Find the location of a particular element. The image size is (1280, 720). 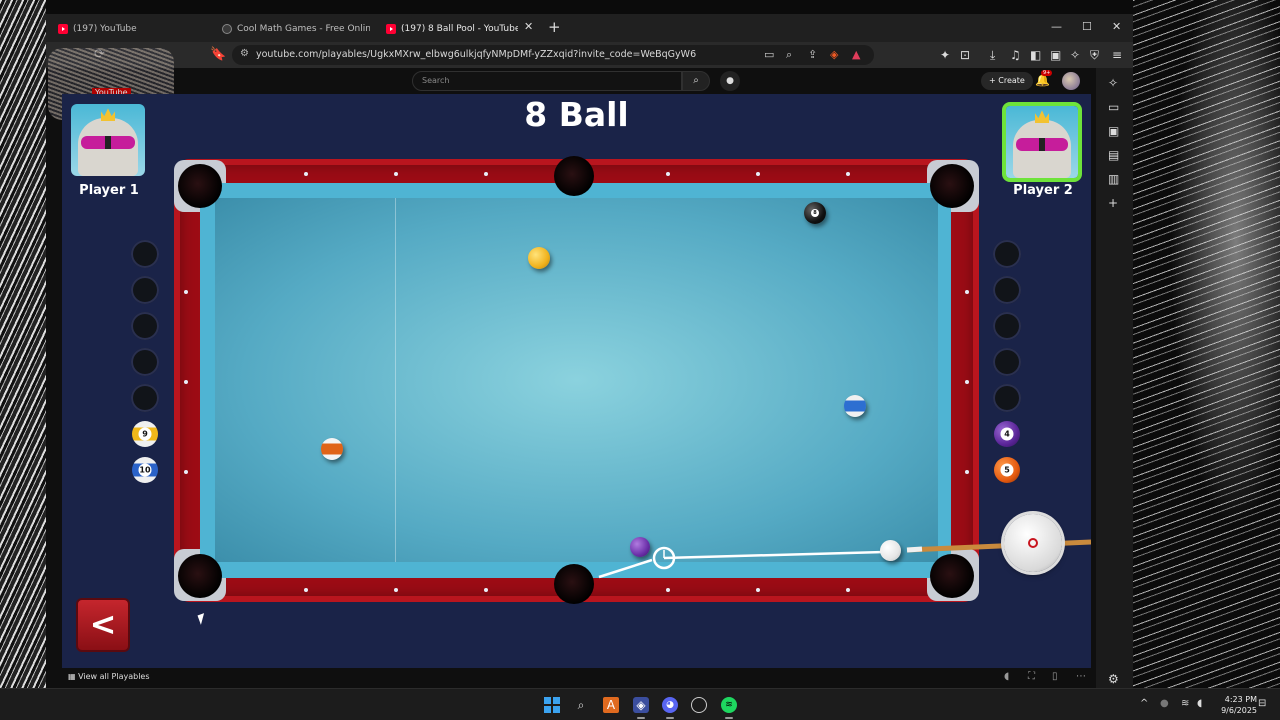

wallet-sidebar-icon: ▣ is located at coordinates (1113, 131).